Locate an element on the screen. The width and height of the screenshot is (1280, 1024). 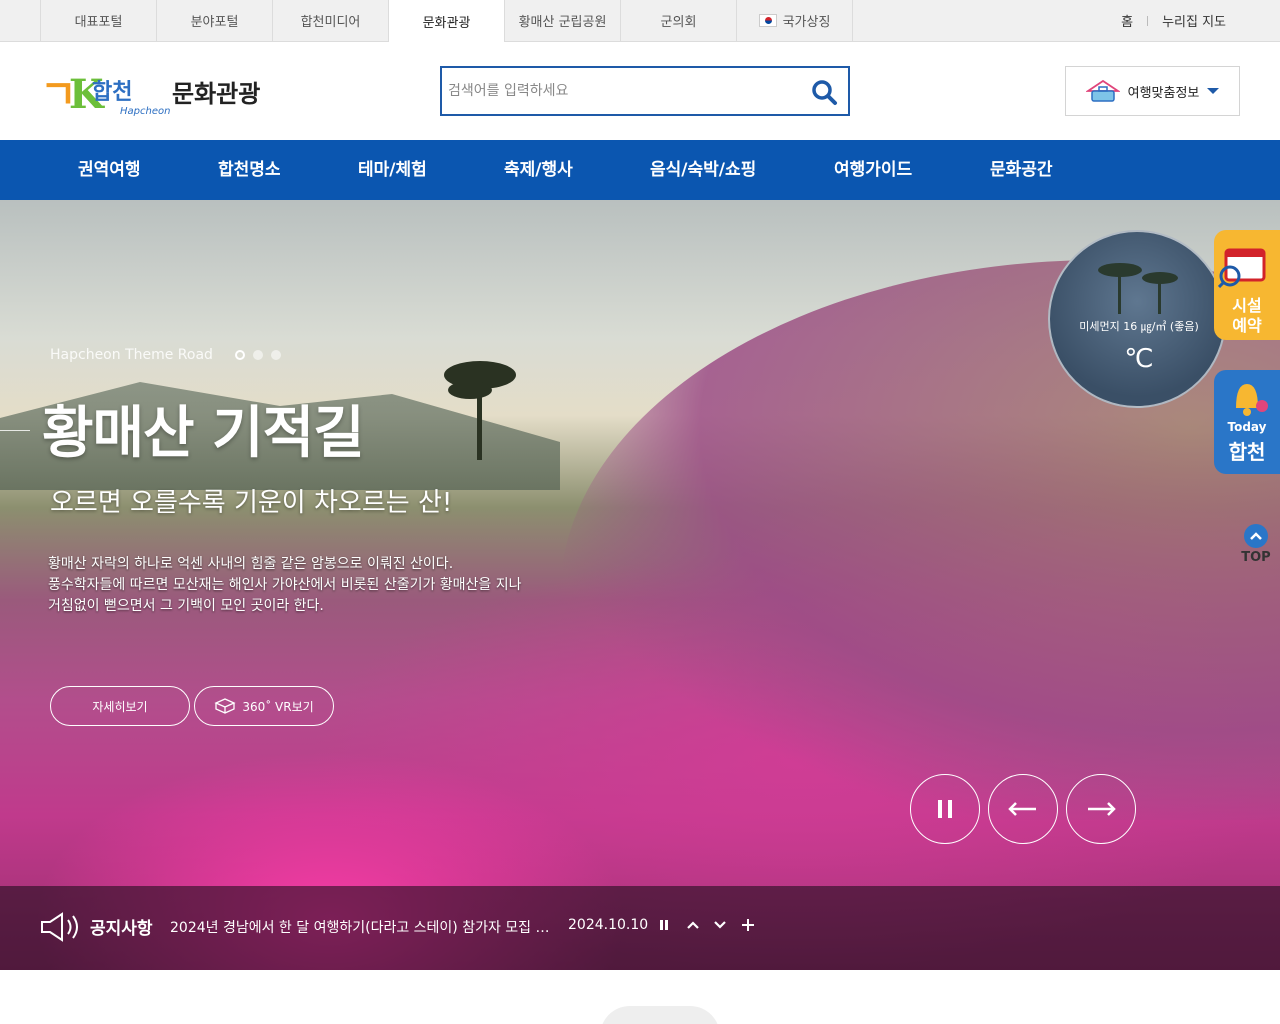
tab-national-symbol: 국가상징 is located at coordinates (795, 20).